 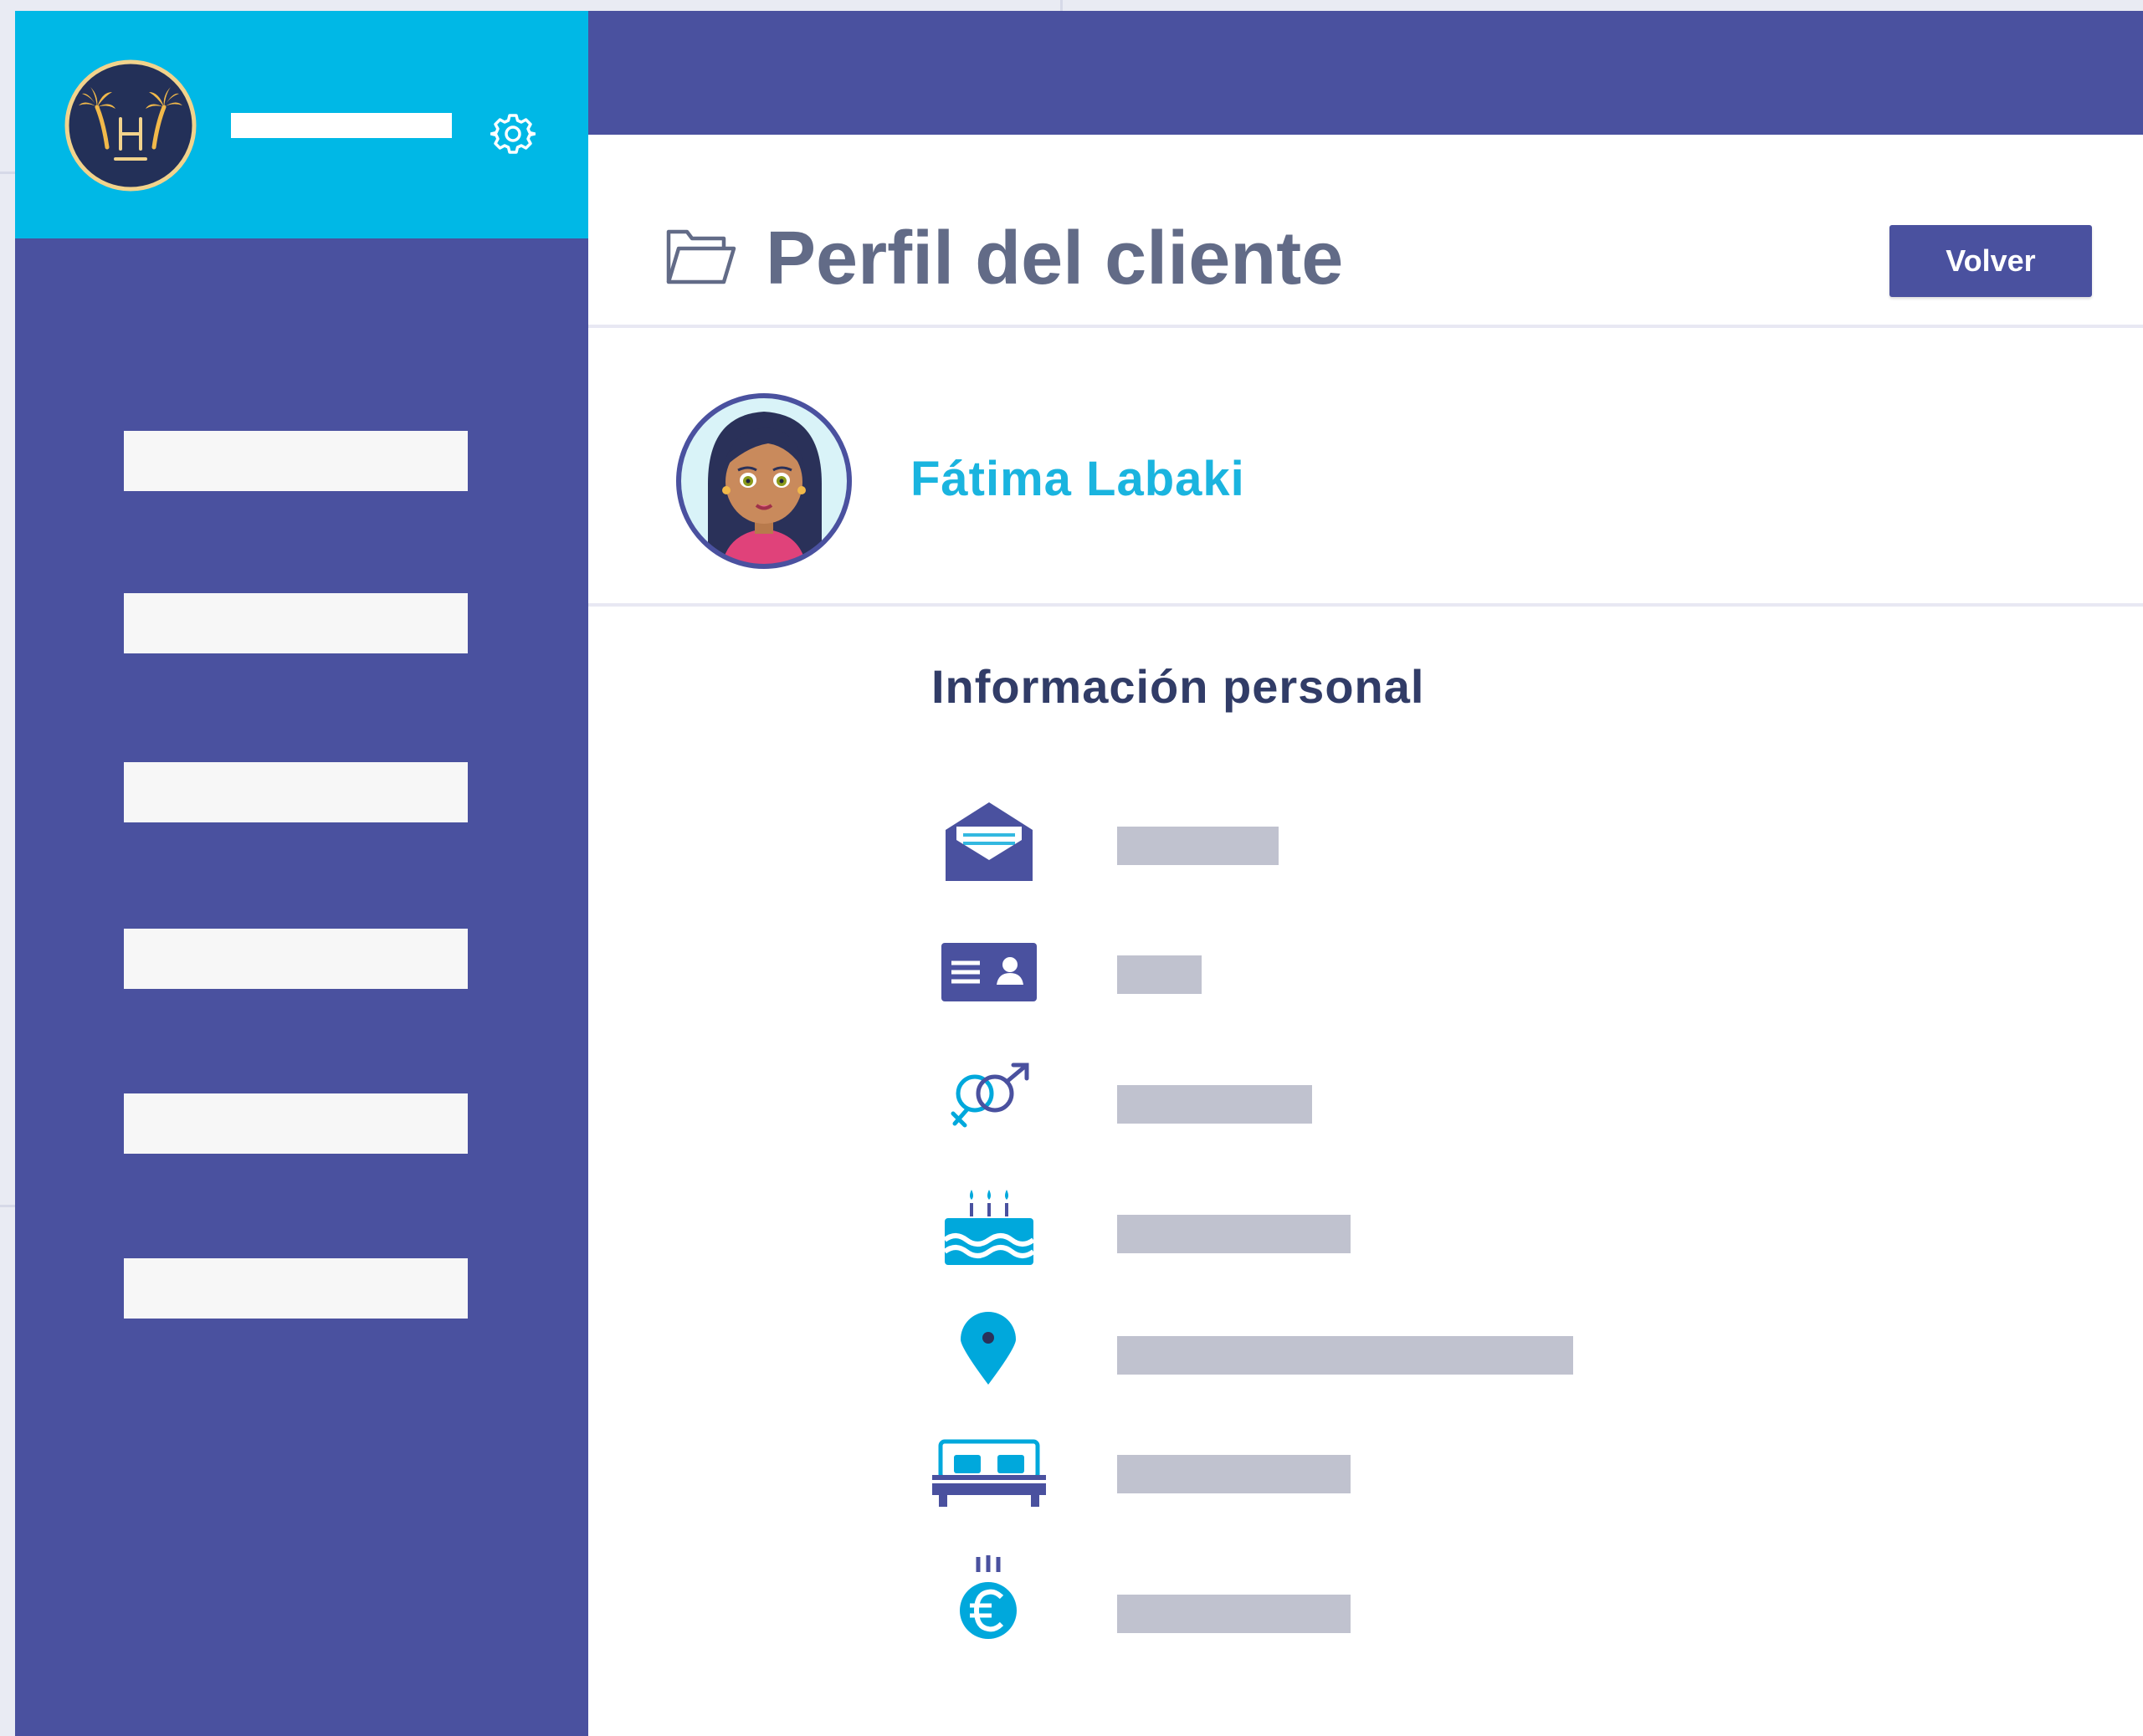 What do you see at coordinates (764, 481) in the screenshot?
I see `avatar` at bounding box center [764, 481].